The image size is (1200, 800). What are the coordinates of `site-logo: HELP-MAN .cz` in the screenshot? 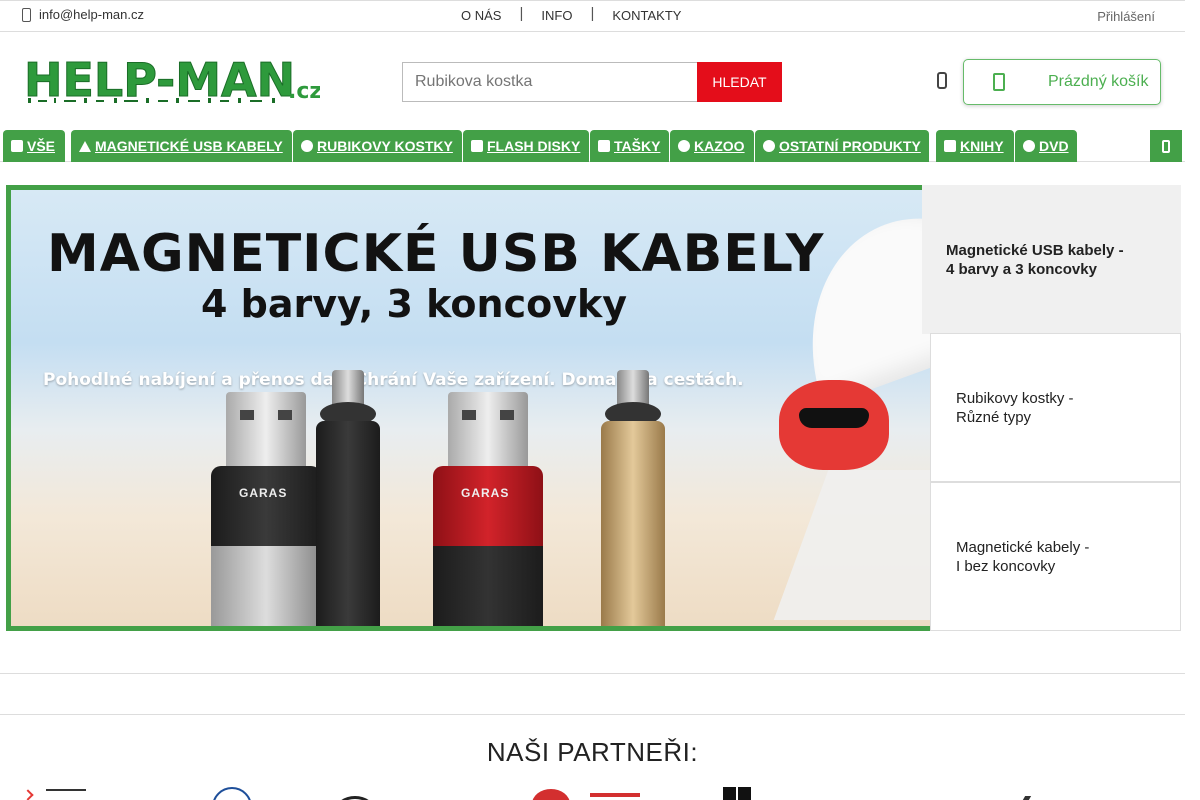 It's located at (173, 80).